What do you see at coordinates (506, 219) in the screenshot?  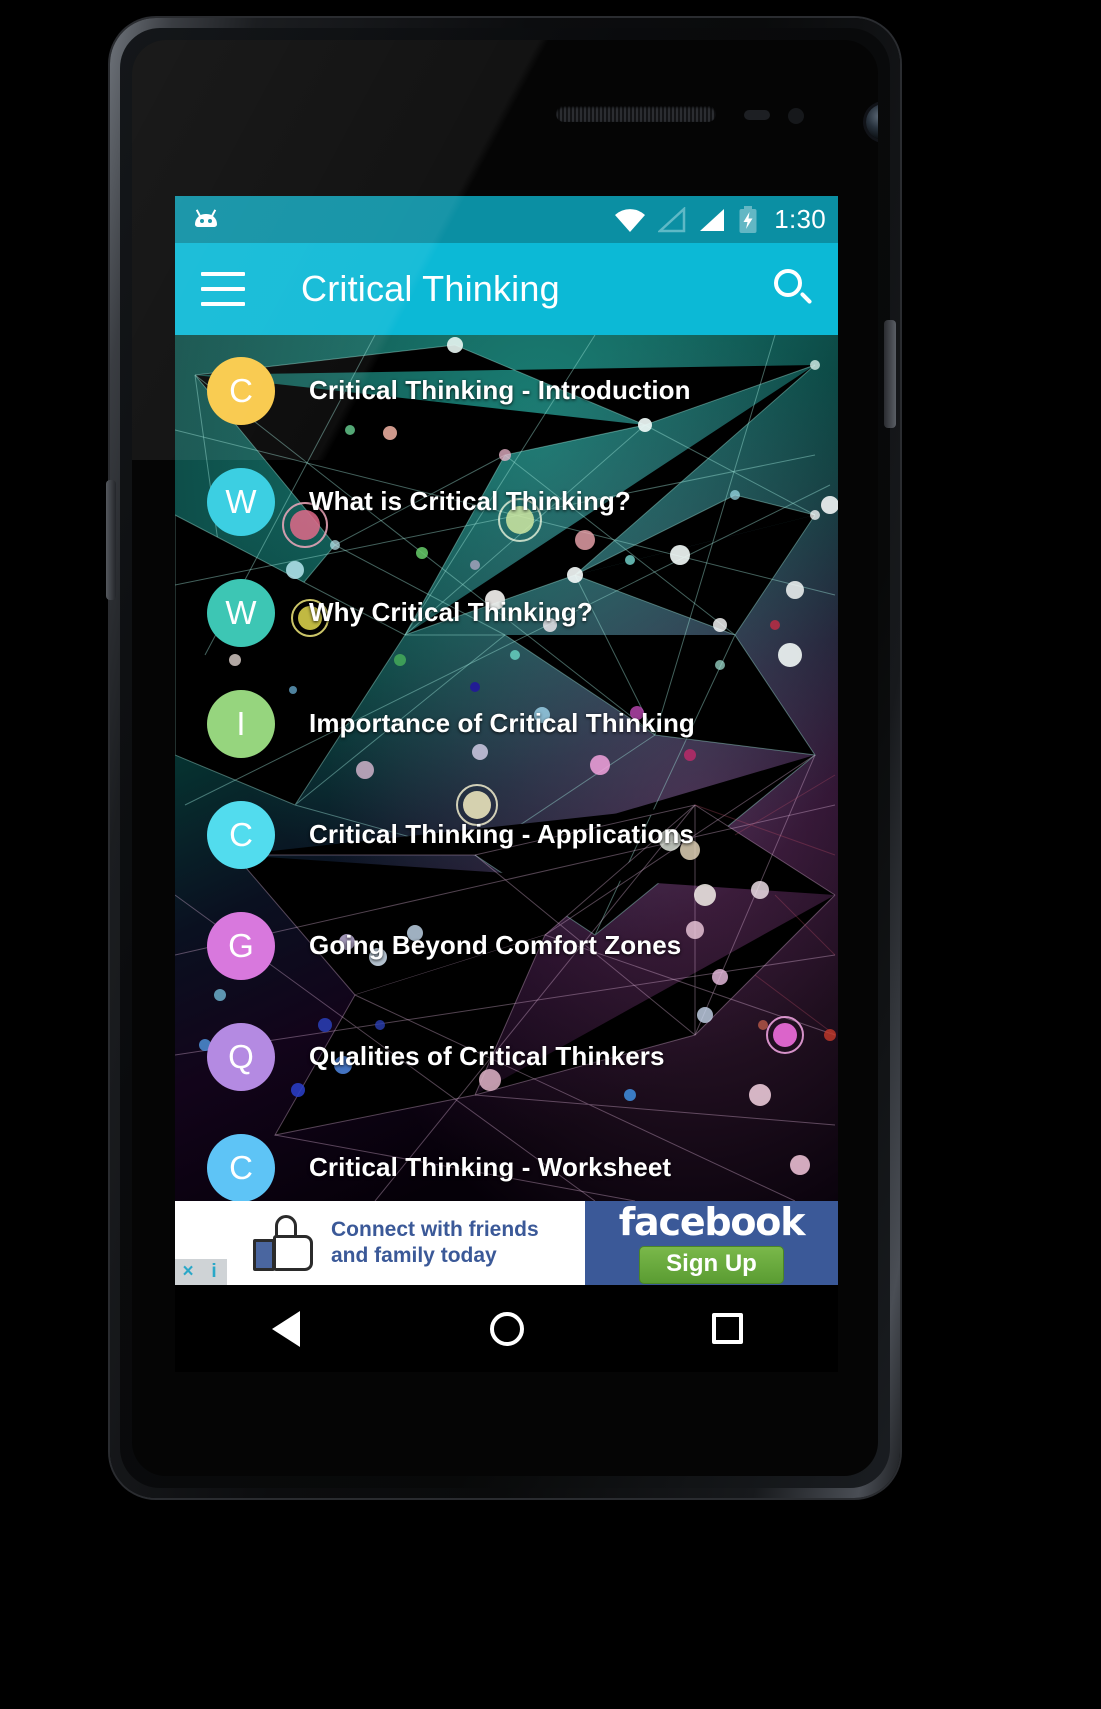 I see `status-bar: 1:30` at bounding box center [506, 219].